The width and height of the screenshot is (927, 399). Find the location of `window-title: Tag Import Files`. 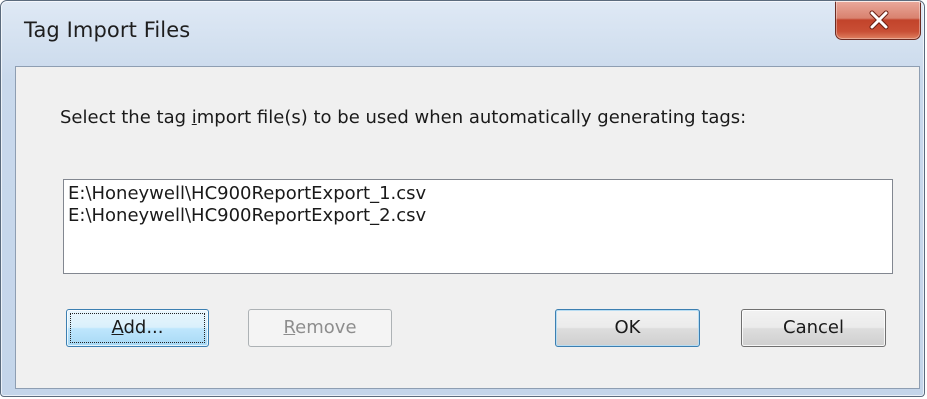

window-title: Tag Import Files is located at coordinates (107, 30).